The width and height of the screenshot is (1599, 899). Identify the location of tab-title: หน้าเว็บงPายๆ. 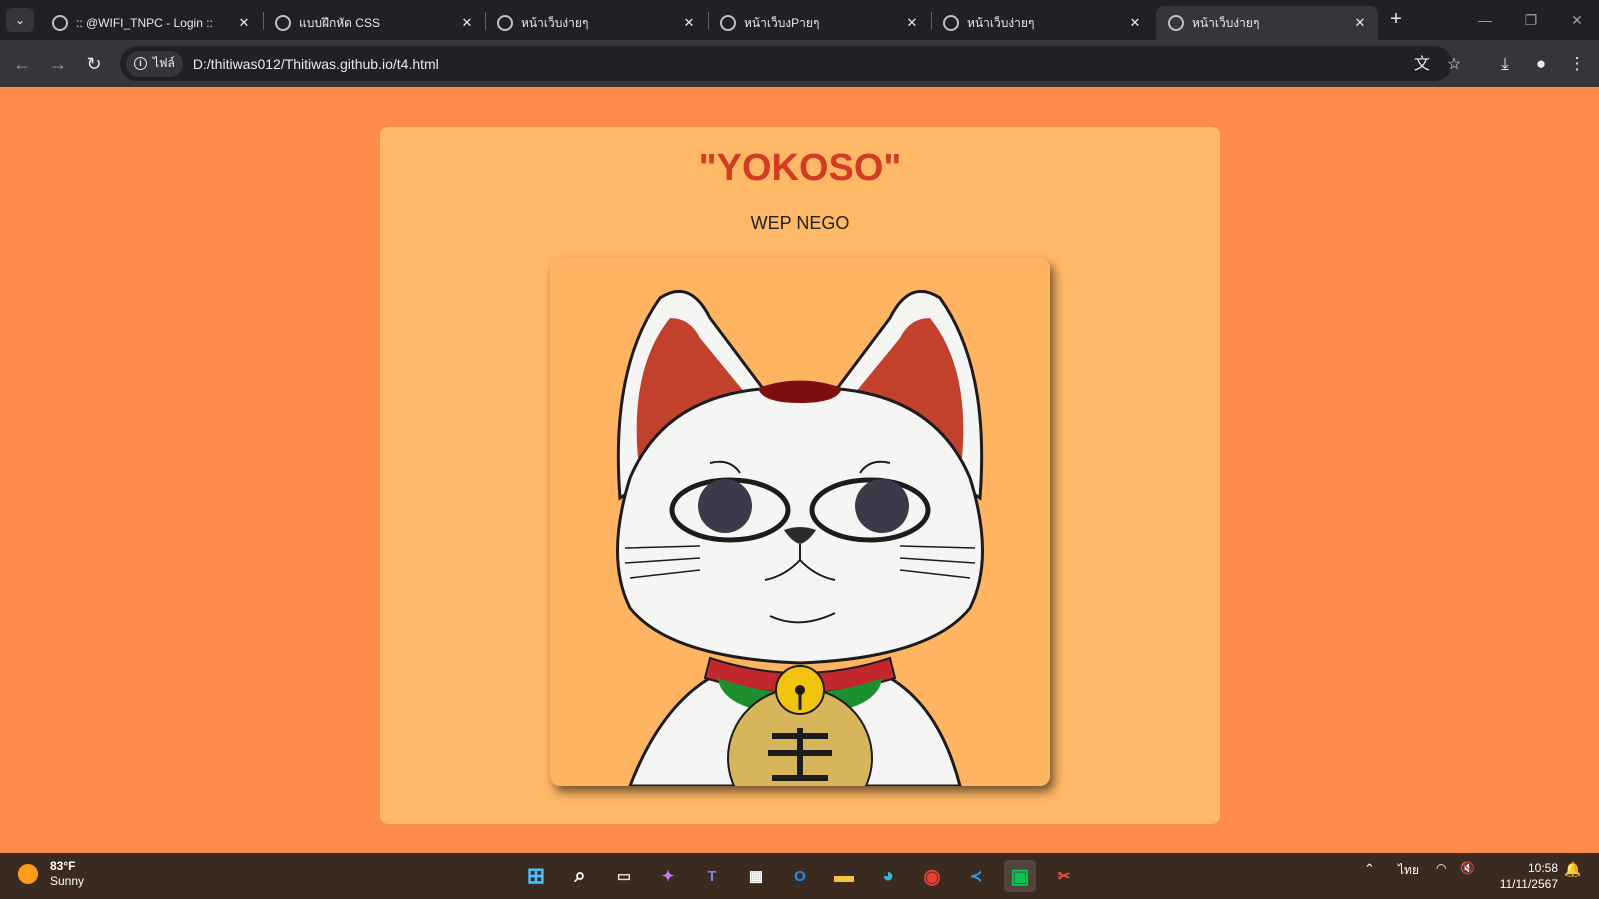
(782, 22).